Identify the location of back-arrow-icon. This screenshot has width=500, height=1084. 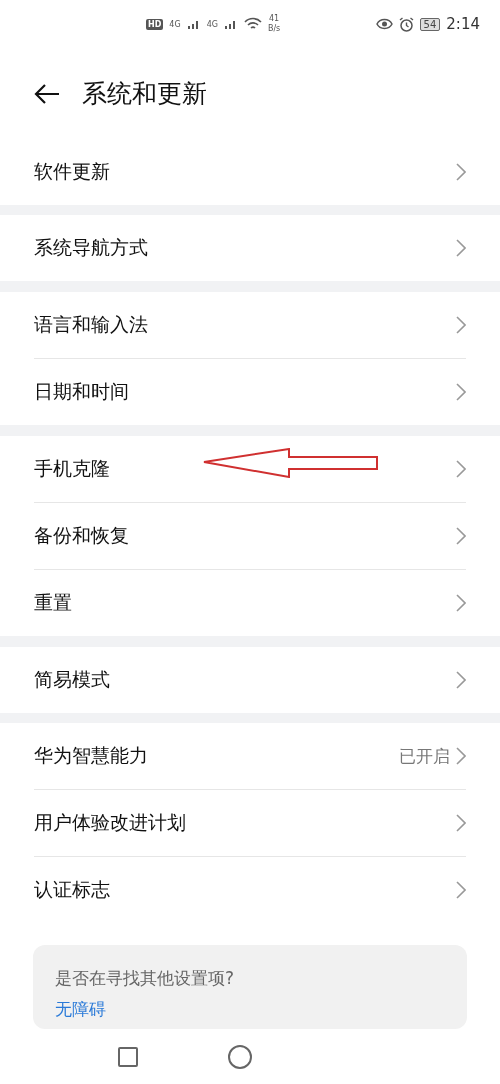
(47, 93).